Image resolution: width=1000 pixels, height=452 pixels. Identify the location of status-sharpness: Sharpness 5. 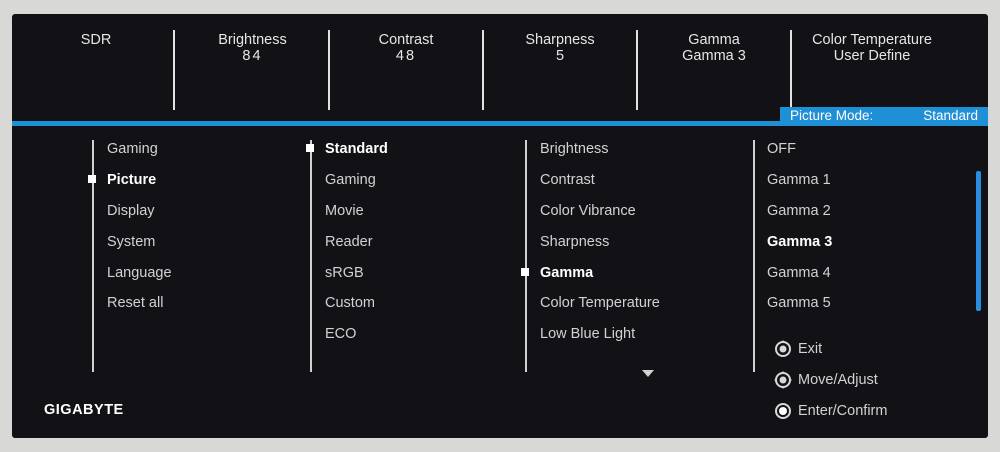
(560, 72).